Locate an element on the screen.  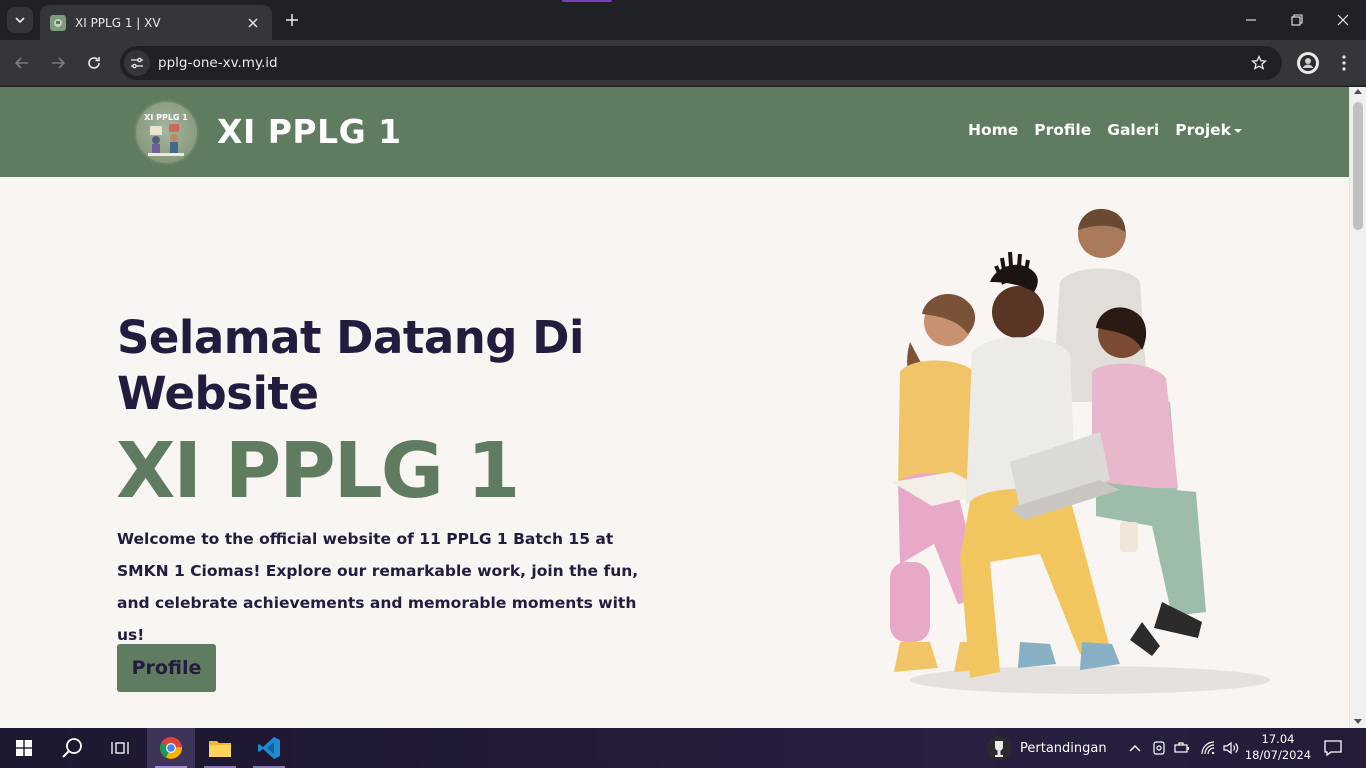
volume-icon is located at coordinates (1231, 748).